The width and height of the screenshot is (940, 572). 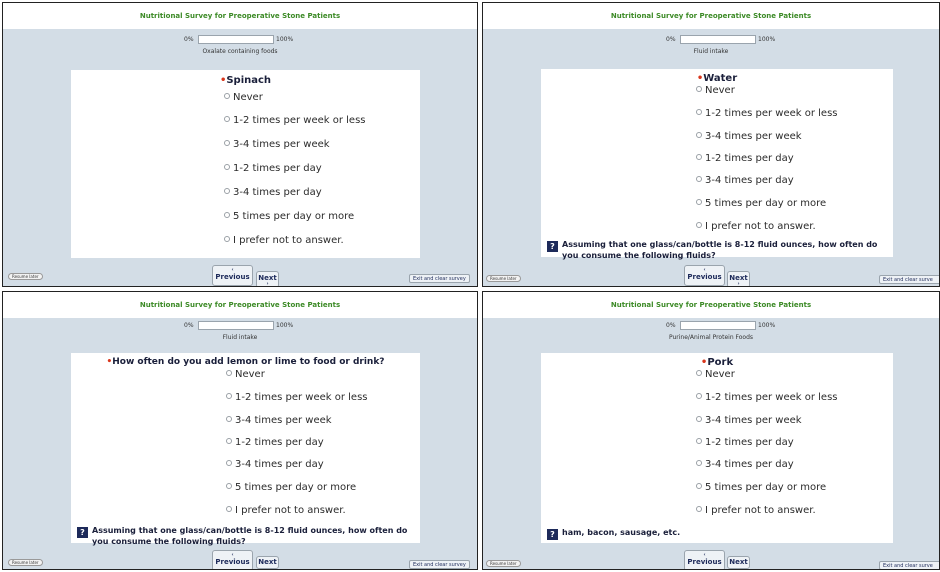 What do you see at coordinates (240, 51) in the screenshot?
I see `section-heading: Oxalate containing foods` at bounding box center [240, 51].